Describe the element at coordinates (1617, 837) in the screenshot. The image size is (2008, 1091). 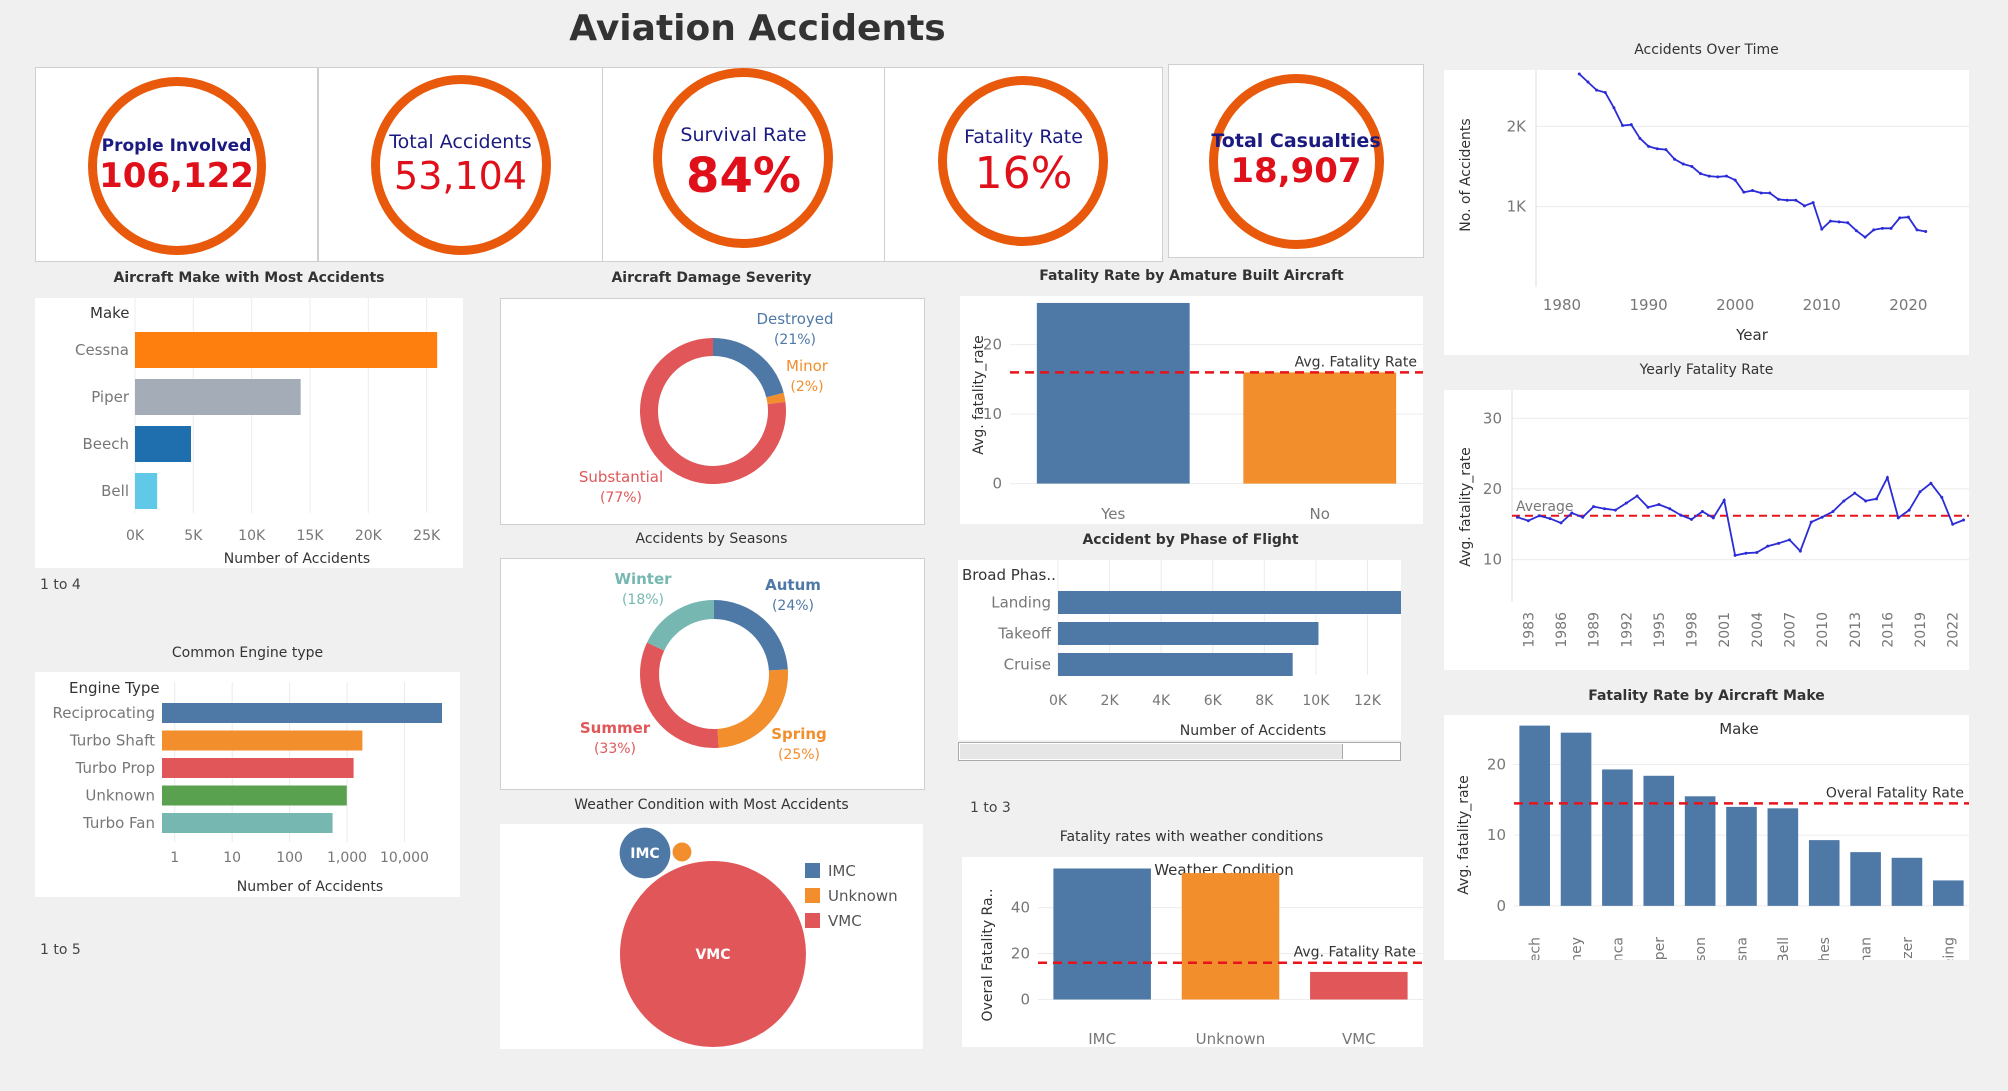
I see `bar-bellanca` at that location.